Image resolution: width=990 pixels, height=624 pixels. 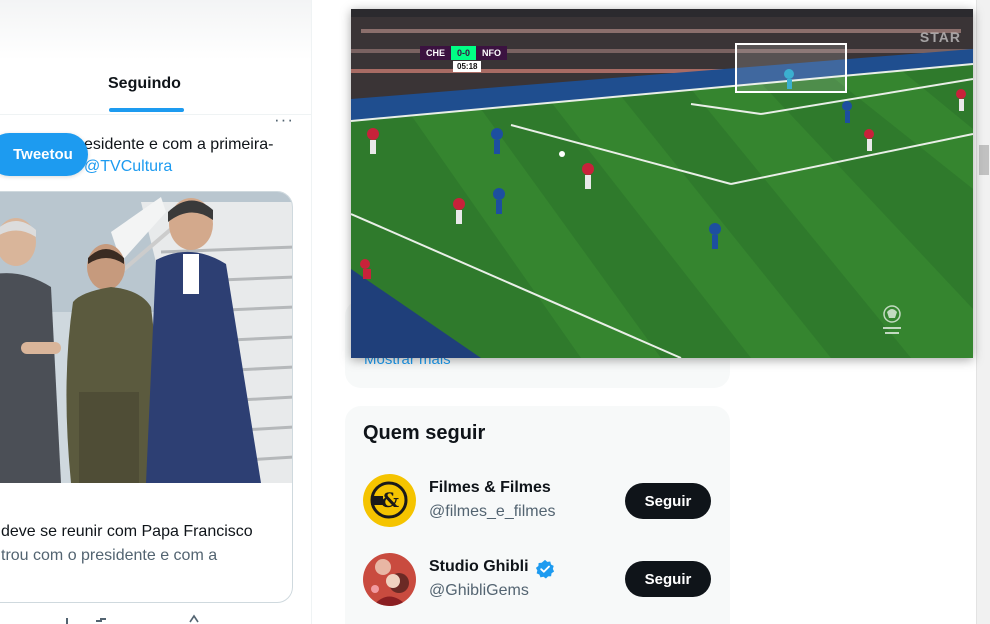 I want to click on tabs-divider, so click(x=155, y=114).